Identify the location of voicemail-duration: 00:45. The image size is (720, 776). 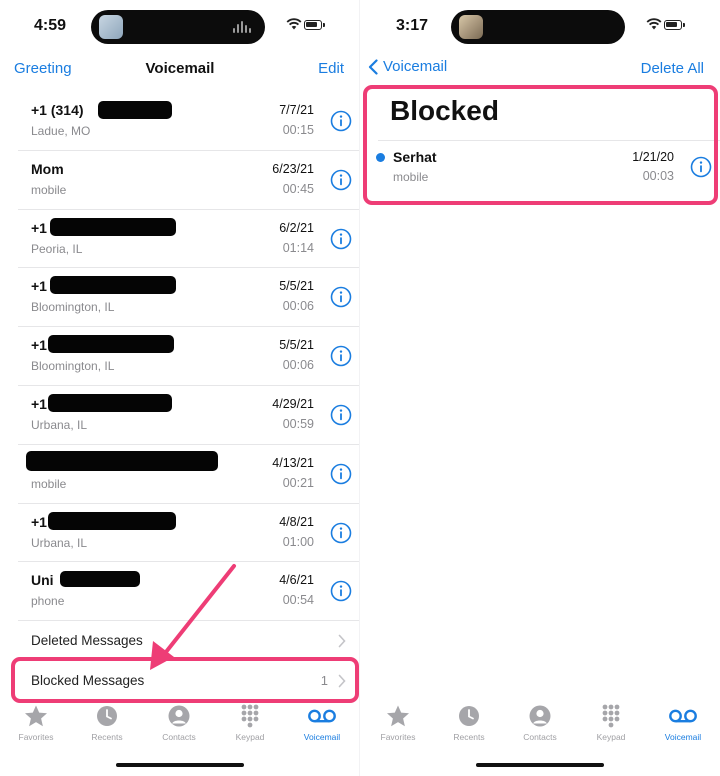
(298, 188).